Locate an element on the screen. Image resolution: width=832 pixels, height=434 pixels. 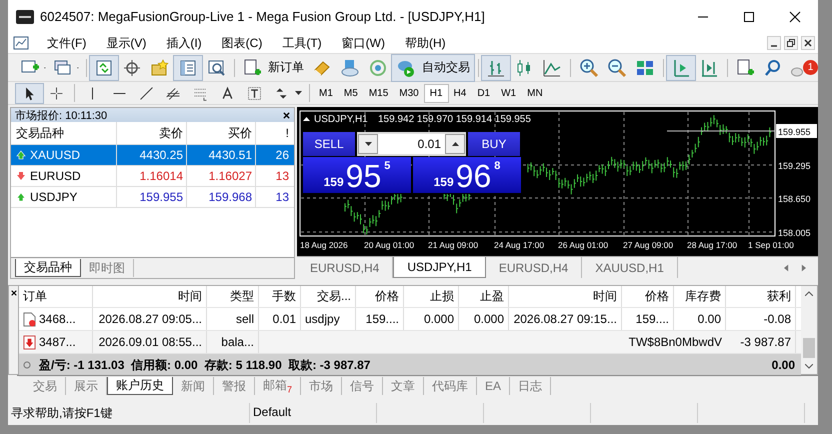
document-icon is located at coordinates (29, 319).